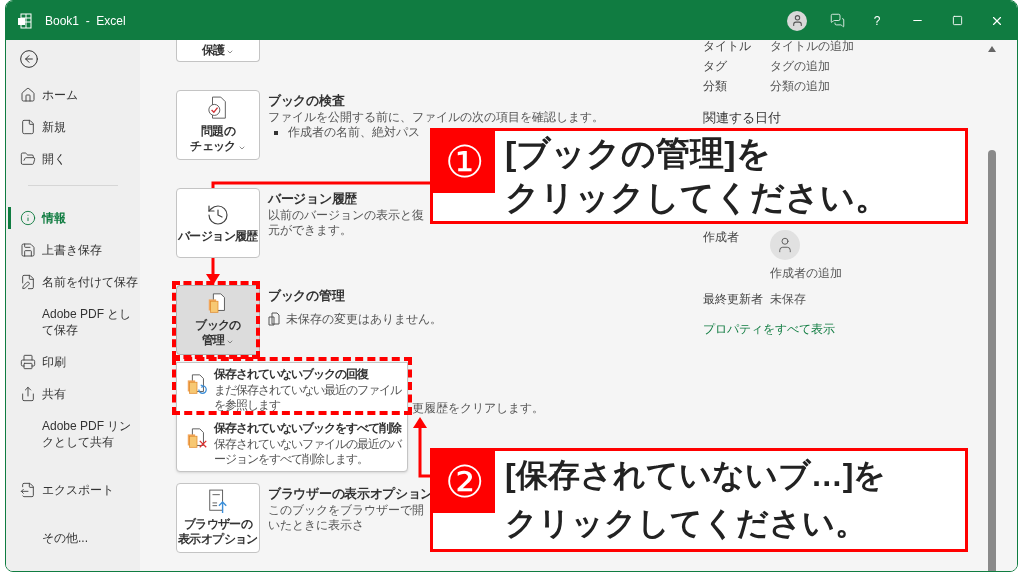  I want to click on show-all-properties-link: プロパティをすべて表示, so click(844, 329).